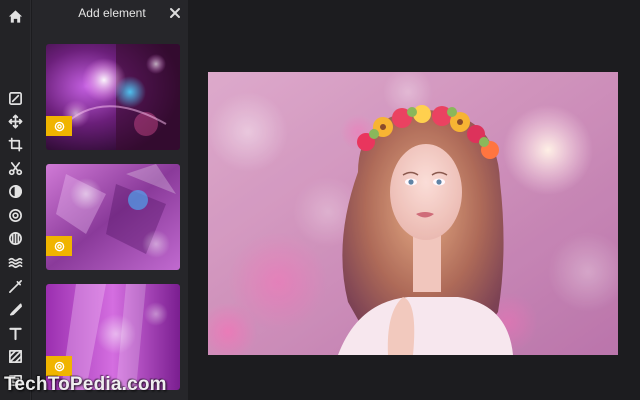  I want to click on close-icon, so click(175, 12).